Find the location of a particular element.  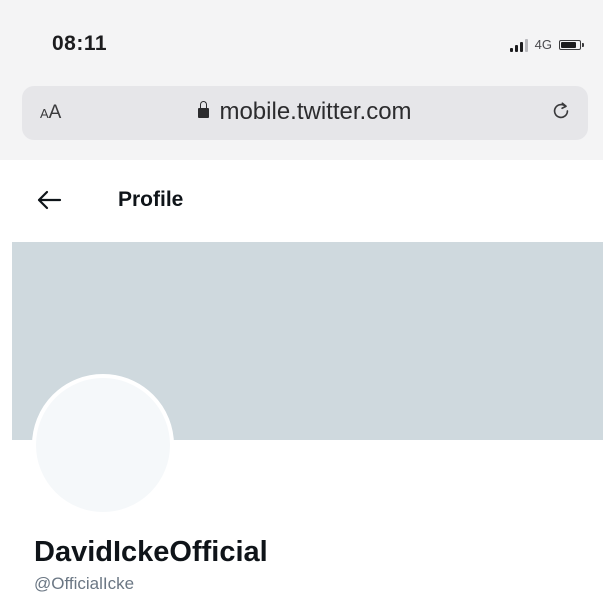

page-title: Profile is located at coordinates (151, 199).